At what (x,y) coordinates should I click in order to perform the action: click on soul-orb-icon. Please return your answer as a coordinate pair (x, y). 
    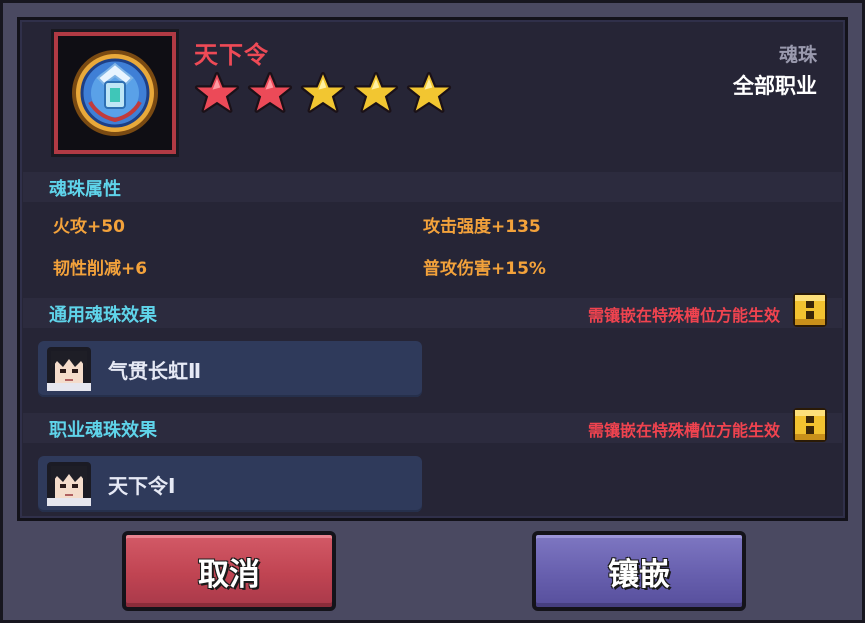
    Looking at the image, I should click on (115, 93).